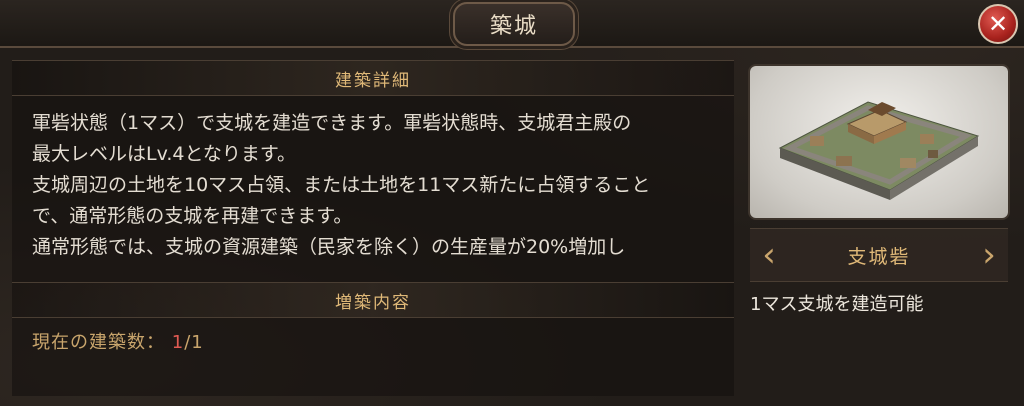 The width and height of the screenshot is (1024, 406). What do you see at coordinates (837, 304) in the screenshot?
I see `castle-description: 1マス支城を建造可能` at bounding box center [837, 304].